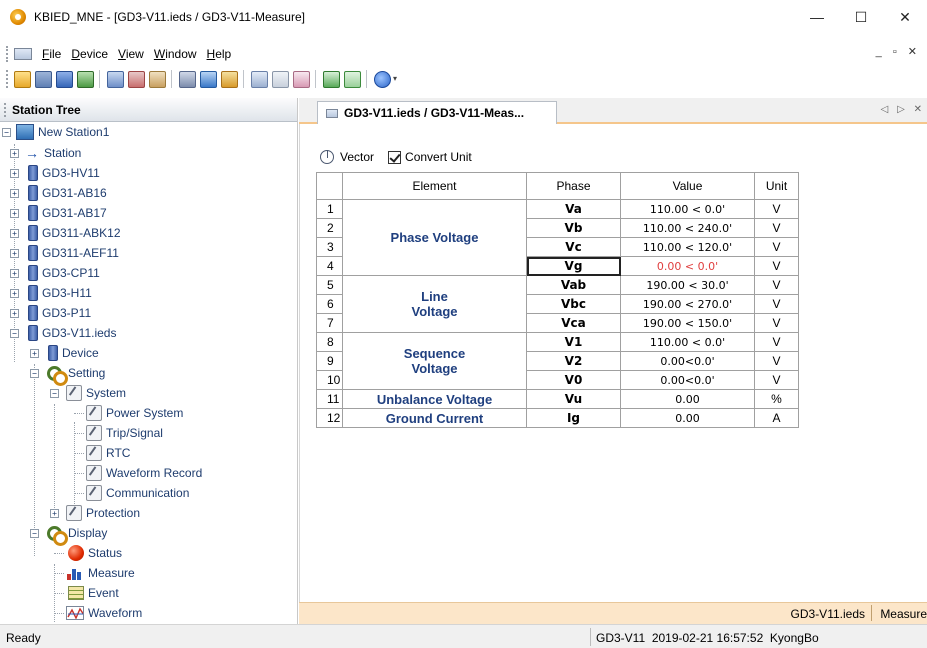 This screenshot has height=648, width=927. What do you see at coordinates (573, 361) in the screenshot?
I see `phase-cell: V2` at bounding box center [573, 361].